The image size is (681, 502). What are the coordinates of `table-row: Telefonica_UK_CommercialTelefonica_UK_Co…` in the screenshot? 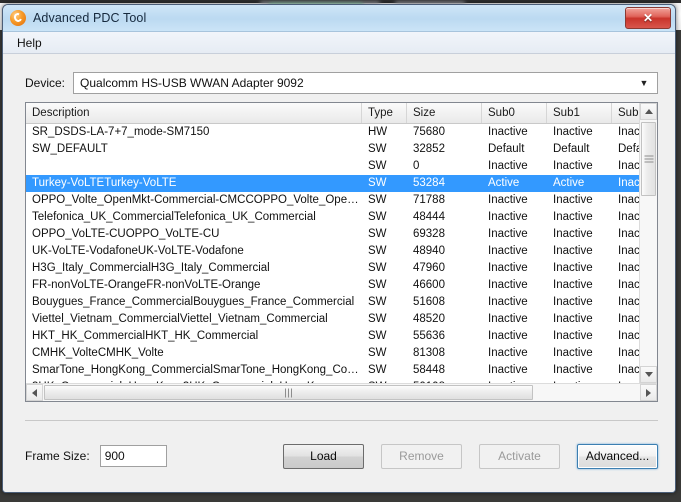 It's located at (332, 217).